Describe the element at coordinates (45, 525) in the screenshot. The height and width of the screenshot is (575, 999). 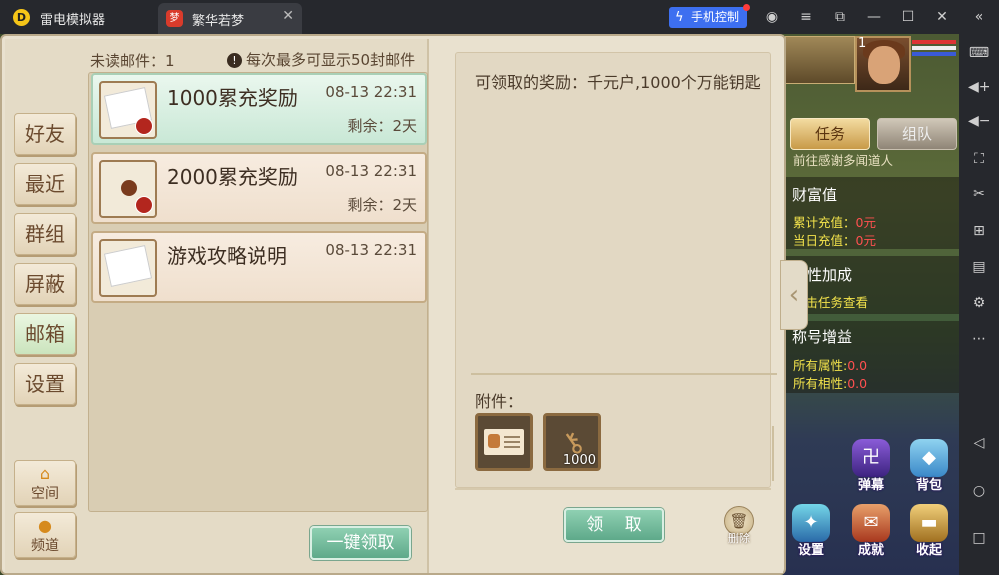
I see `chat-bubble-icon: ●` at that location.